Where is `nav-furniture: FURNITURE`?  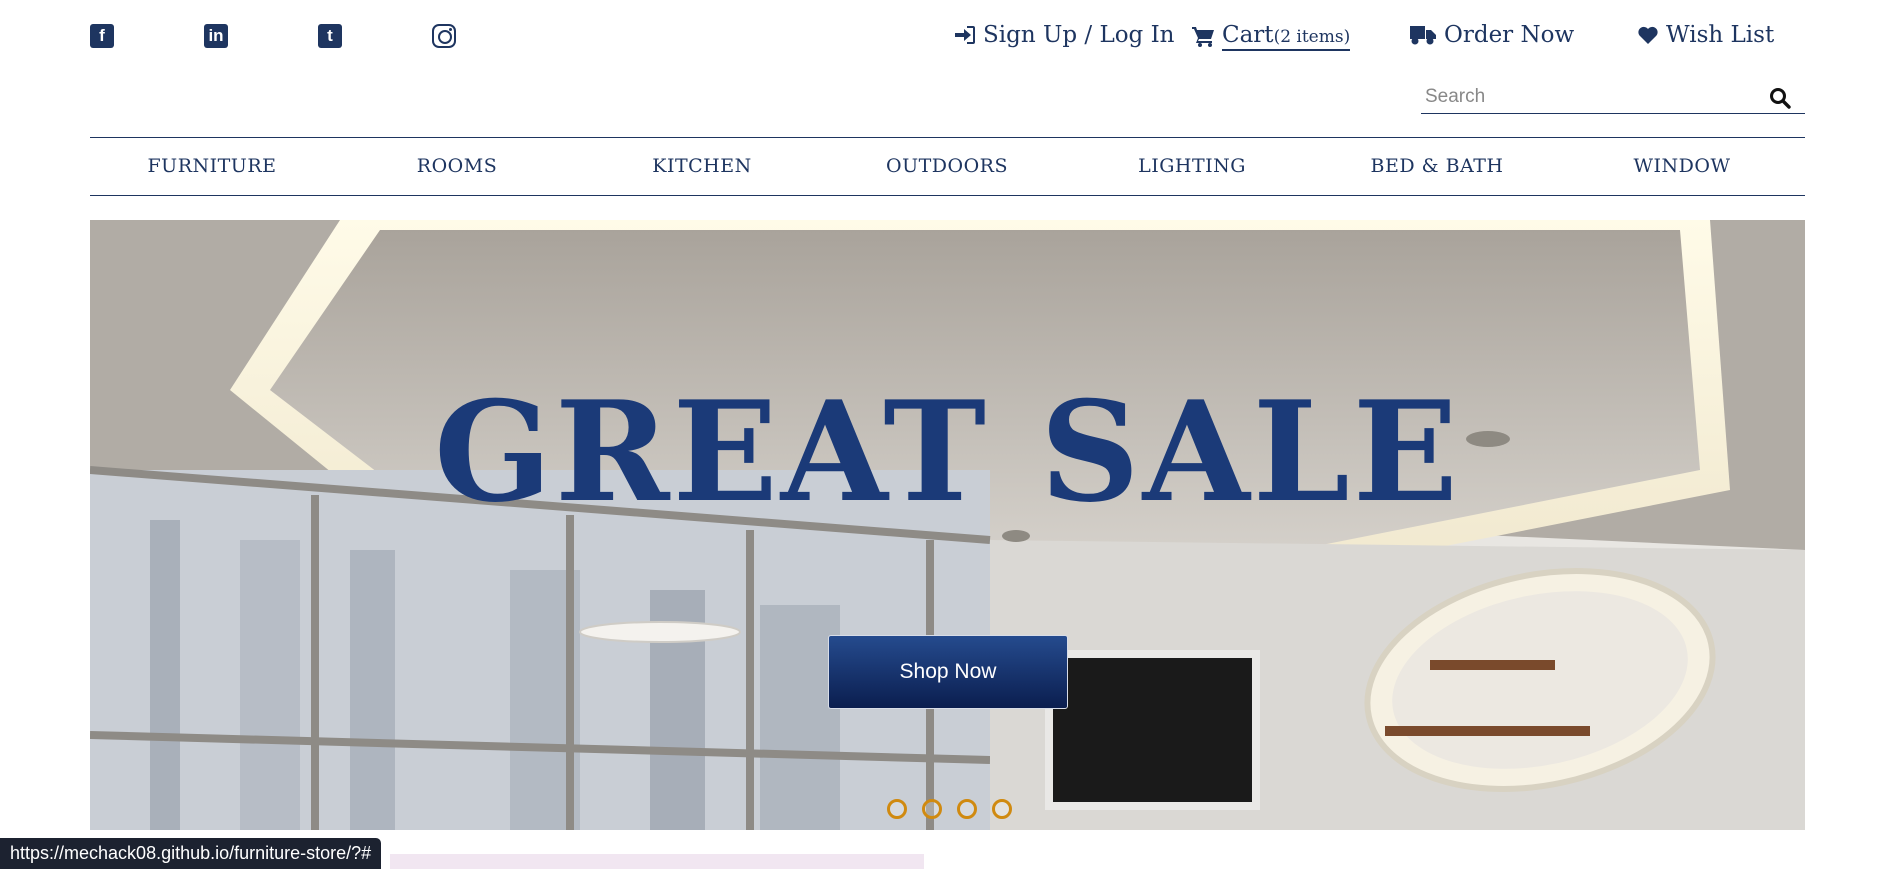 nav-furniture: FURNITURE is located at coordinates (212, 166).